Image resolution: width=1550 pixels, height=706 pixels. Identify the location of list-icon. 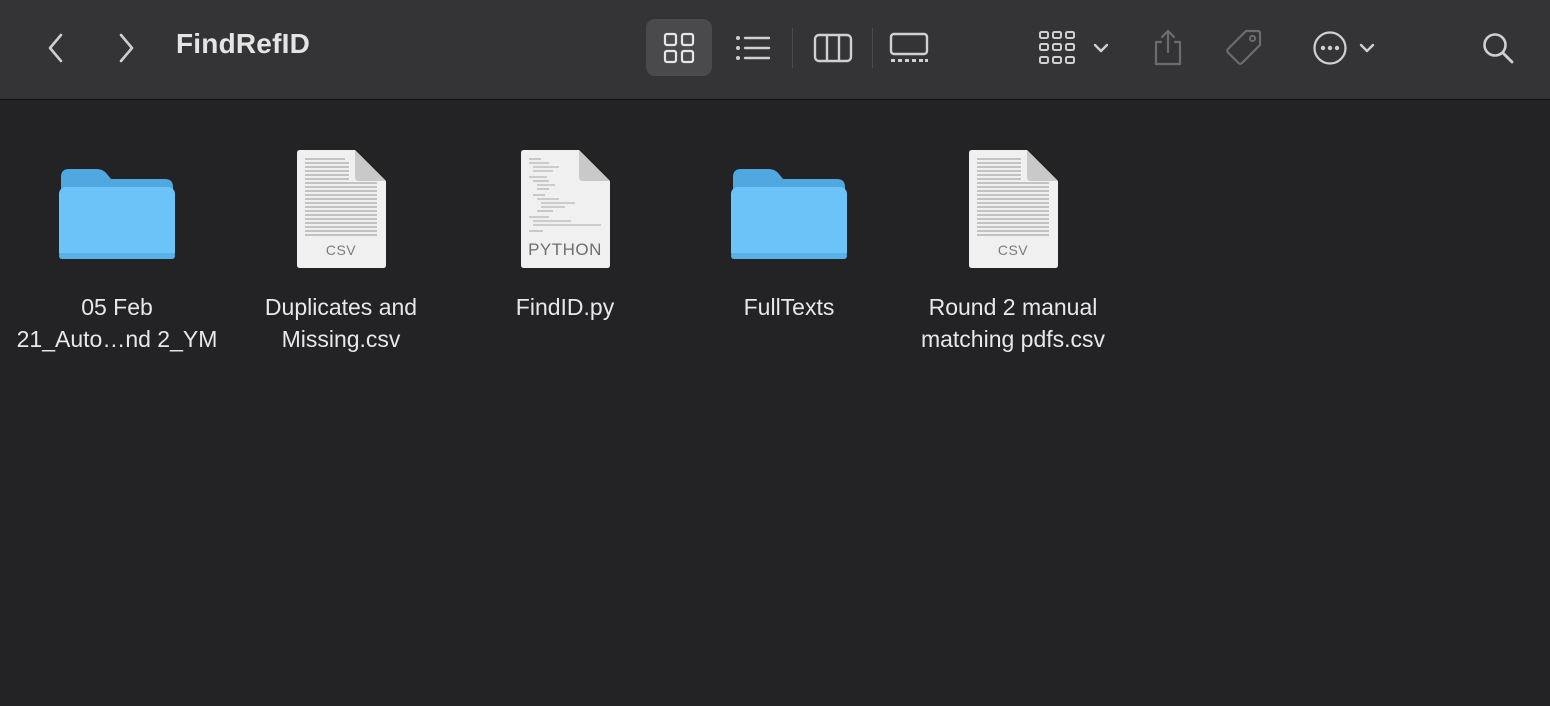
(753, 47).